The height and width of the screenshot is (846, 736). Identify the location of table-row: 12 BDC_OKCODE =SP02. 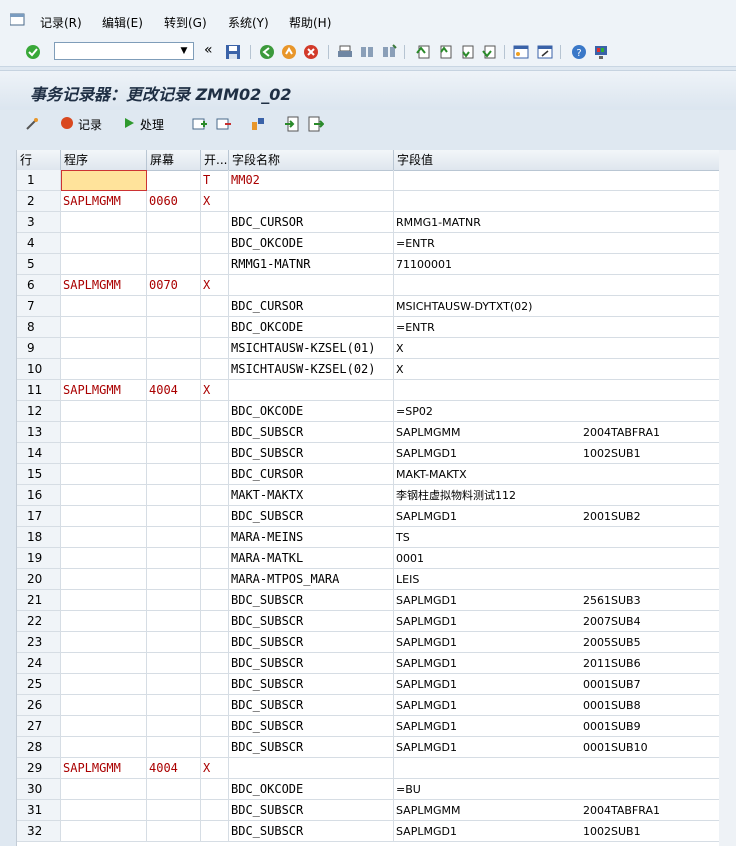
(368, 411).